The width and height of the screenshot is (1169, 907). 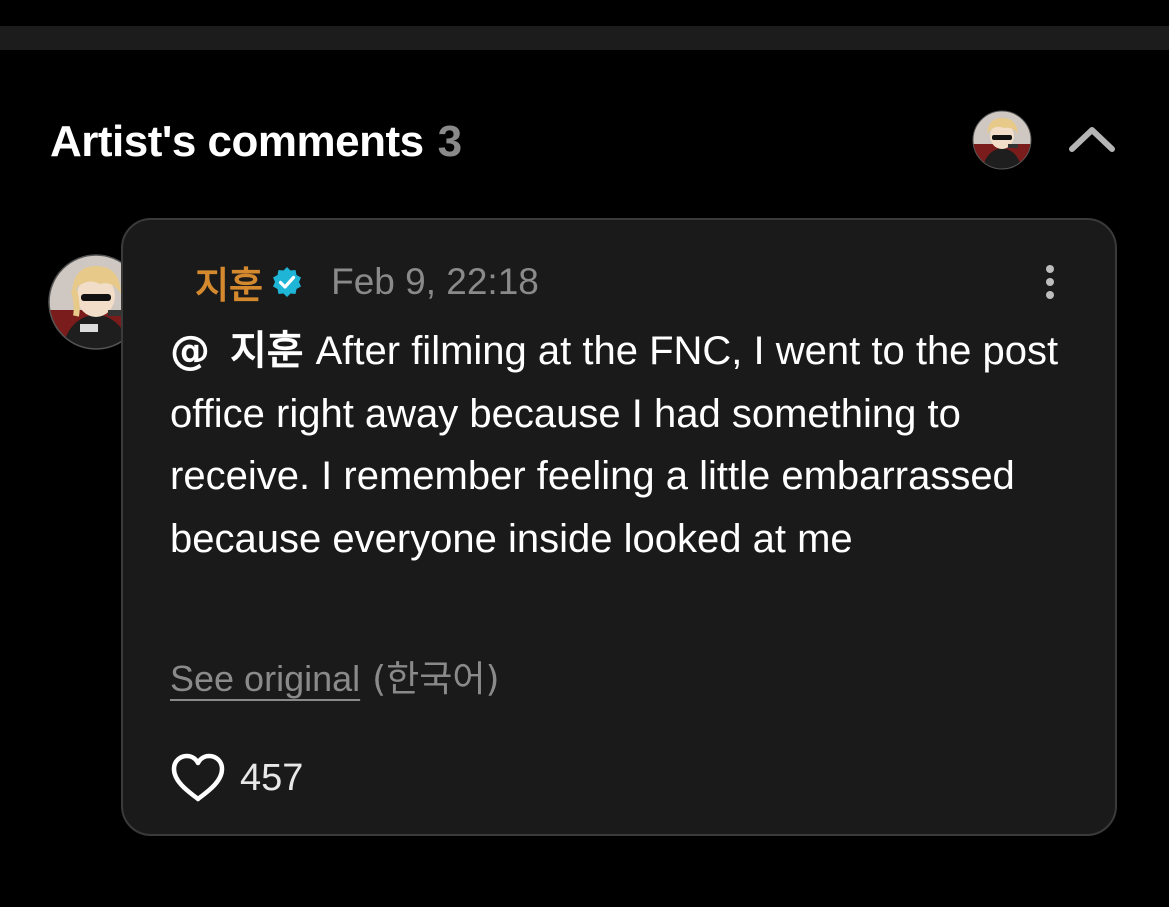 I want to click on like-count: 457, so click(x=272, y=777).